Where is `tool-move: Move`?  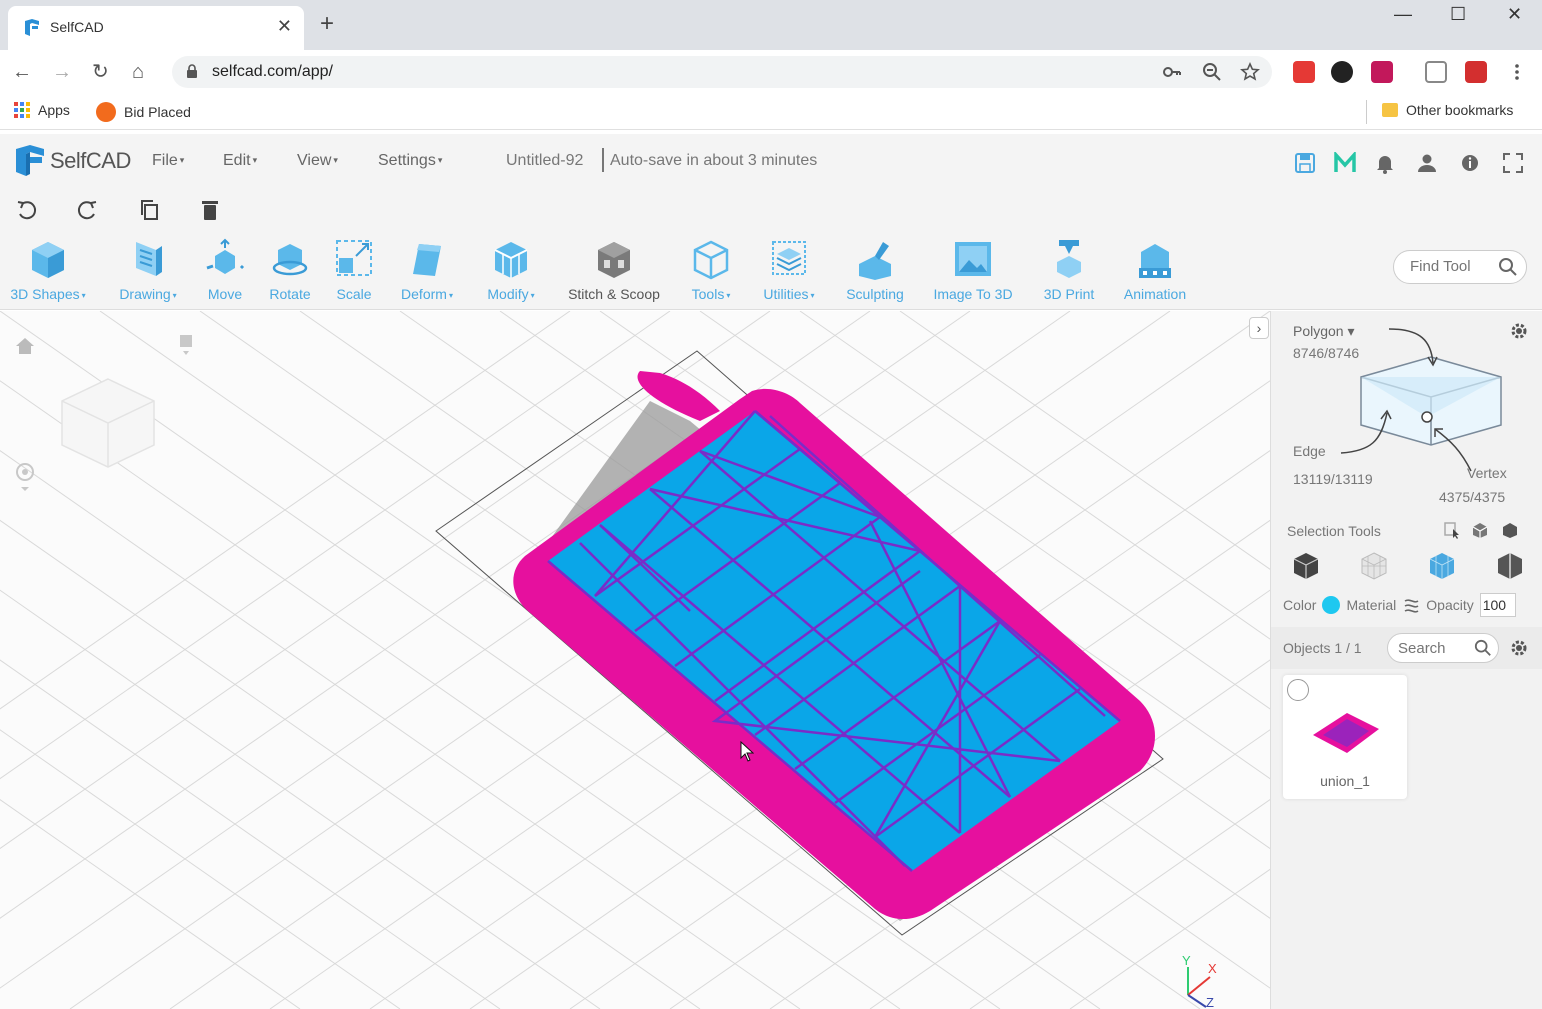
tool-move: Move is located at coordinates (225, 270).